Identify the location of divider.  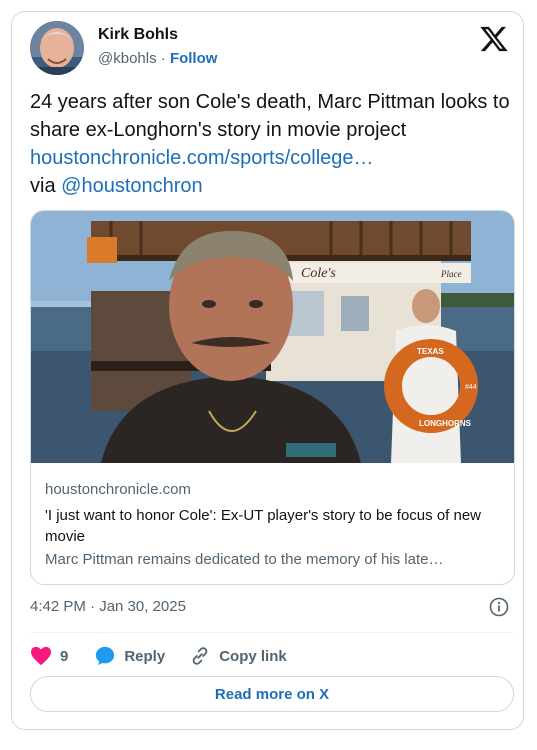
(272, 632).